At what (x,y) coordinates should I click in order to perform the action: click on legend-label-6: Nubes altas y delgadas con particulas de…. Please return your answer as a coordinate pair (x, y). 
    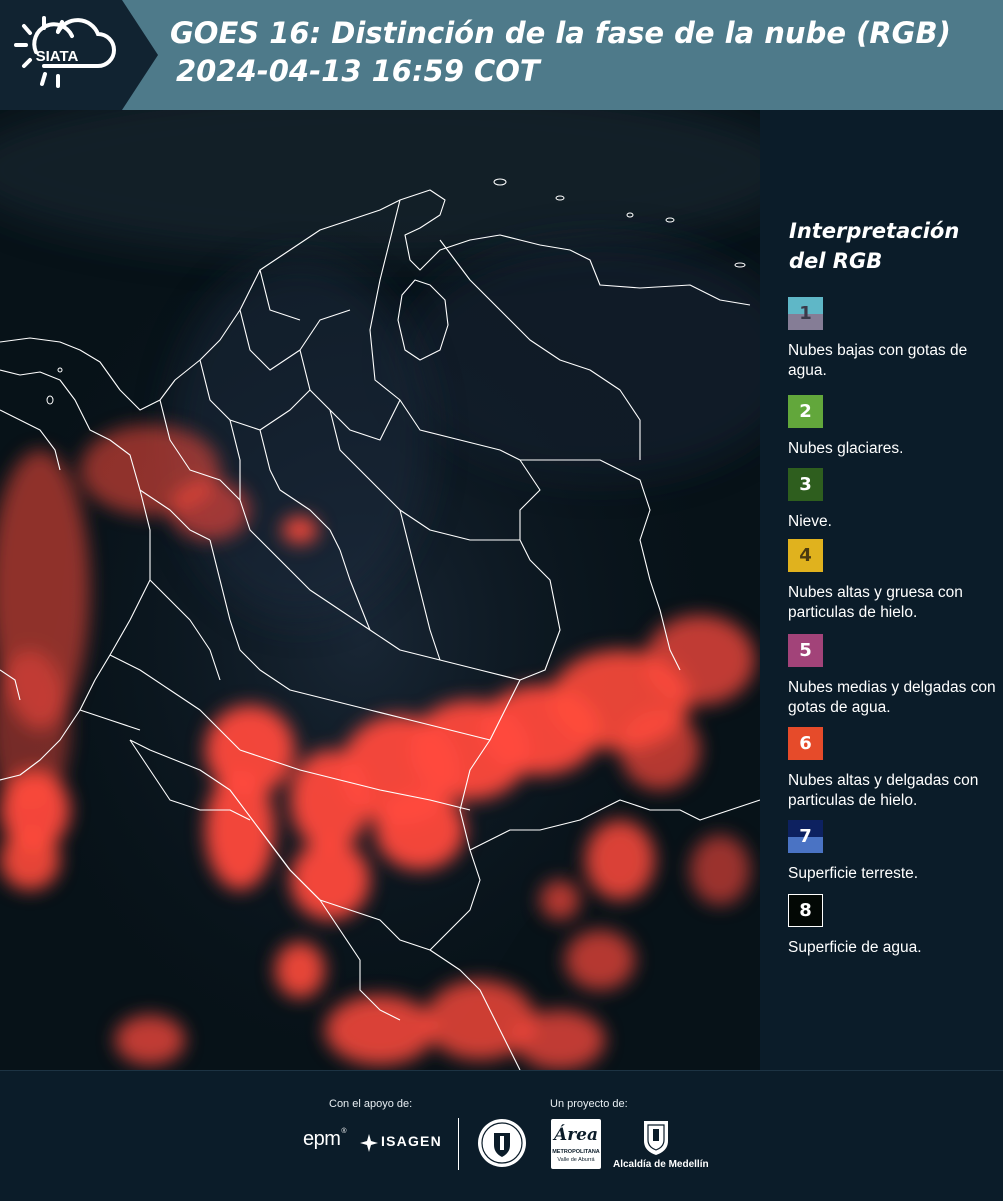
    Looking at the image, I should click on (883, 790).